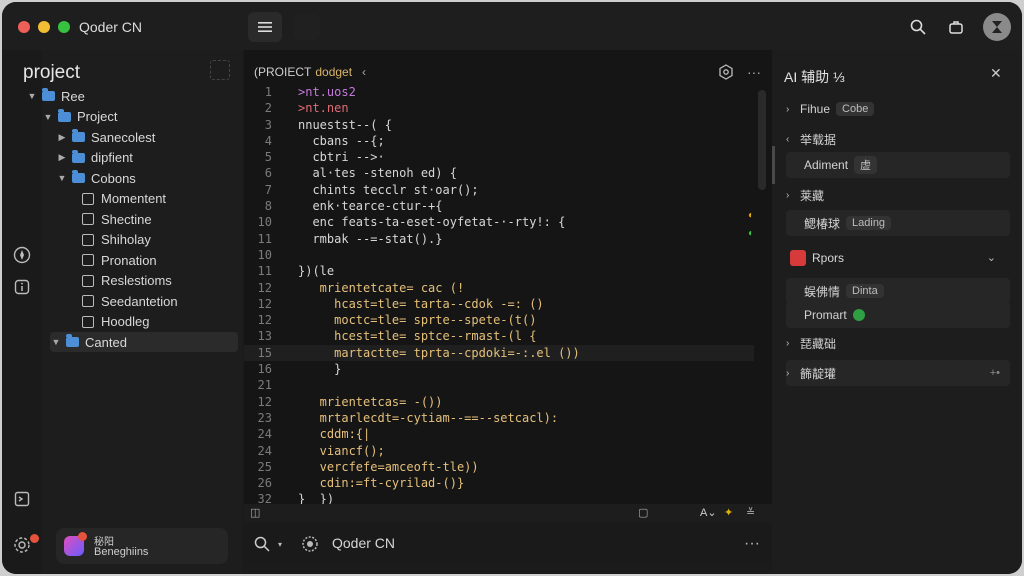 Image resolution: width=1024 pixels, height=576 pixels. Describe the element at coordinates (750, 512) in the screenshot. I see `filter-icon: ≚` at that location.